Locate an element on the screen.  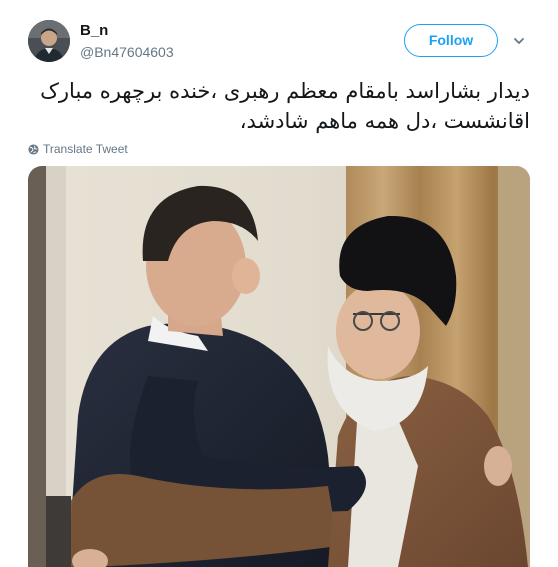
tweet-header: B_n @Bn47604603 Follow is located at coordinates (279, 36).